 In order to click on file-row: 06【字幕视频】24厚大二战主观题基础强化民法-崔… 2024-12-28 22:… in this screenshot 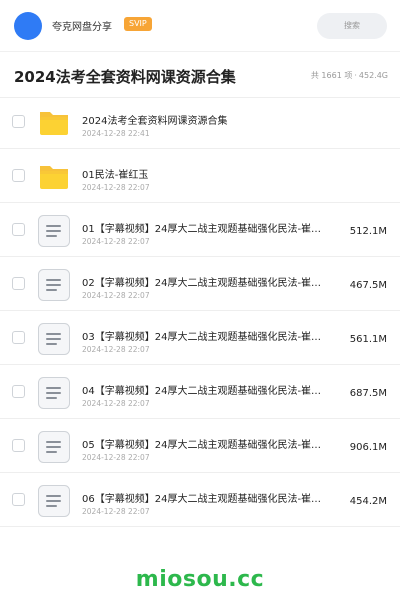, I will do `click(200, 500)`.